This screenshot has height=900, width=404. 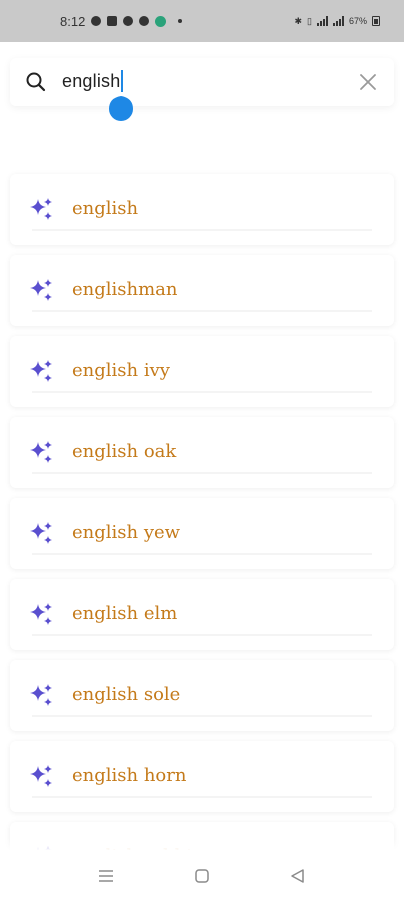 What do you see at coordinates (129, 775) in the screenshot?
I see `suggestion-label: english horn` at bounding box center [129, 775].